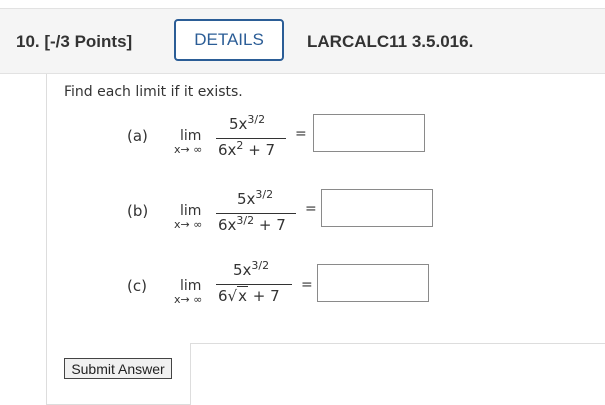 The image size is (605, 405). Describe the element at coordinates (390, 41) in the screenshot. I see `question-reference: LARCALC11 3.5.016.` at that location.